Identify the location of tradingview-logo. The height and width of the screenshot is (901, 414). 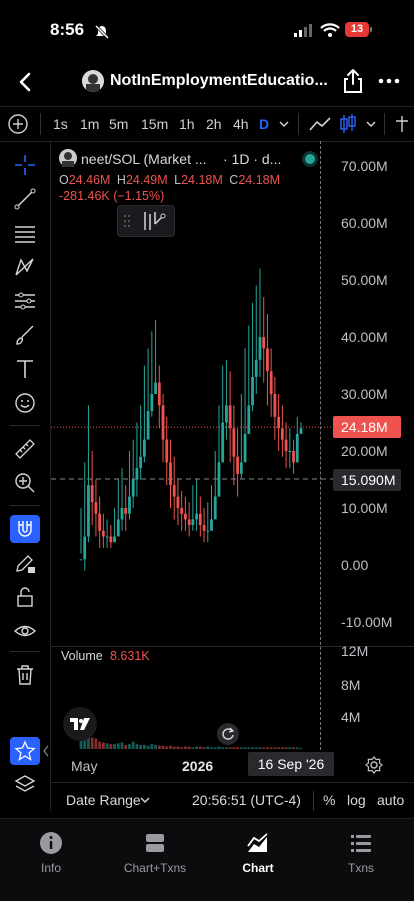
(80, 724).